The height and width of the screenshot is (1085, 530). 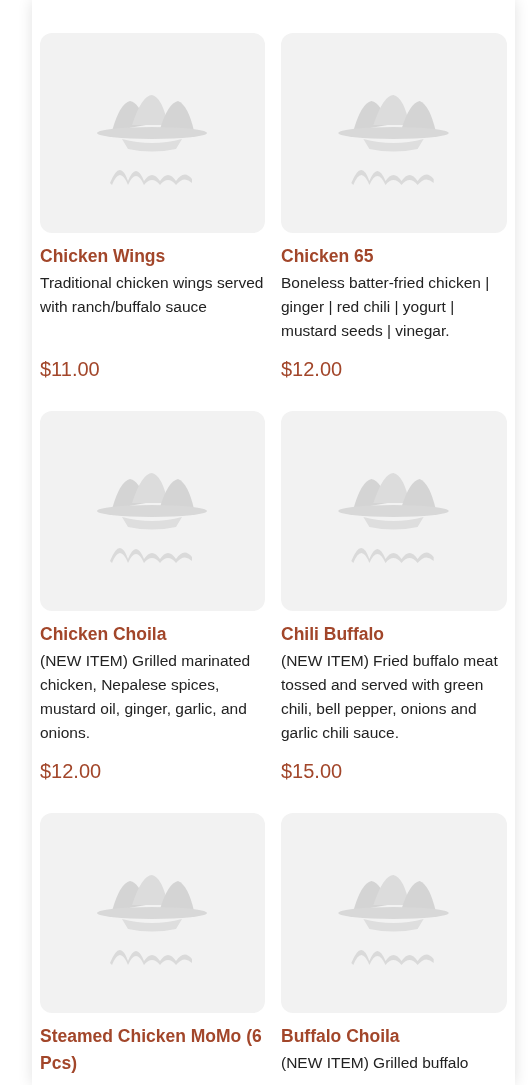 I want to click on dish-description: Boneless batter-fried chicken | ginger | red chili | yogurt | mustard seeds | vinegar., so click(x=386, y=307).